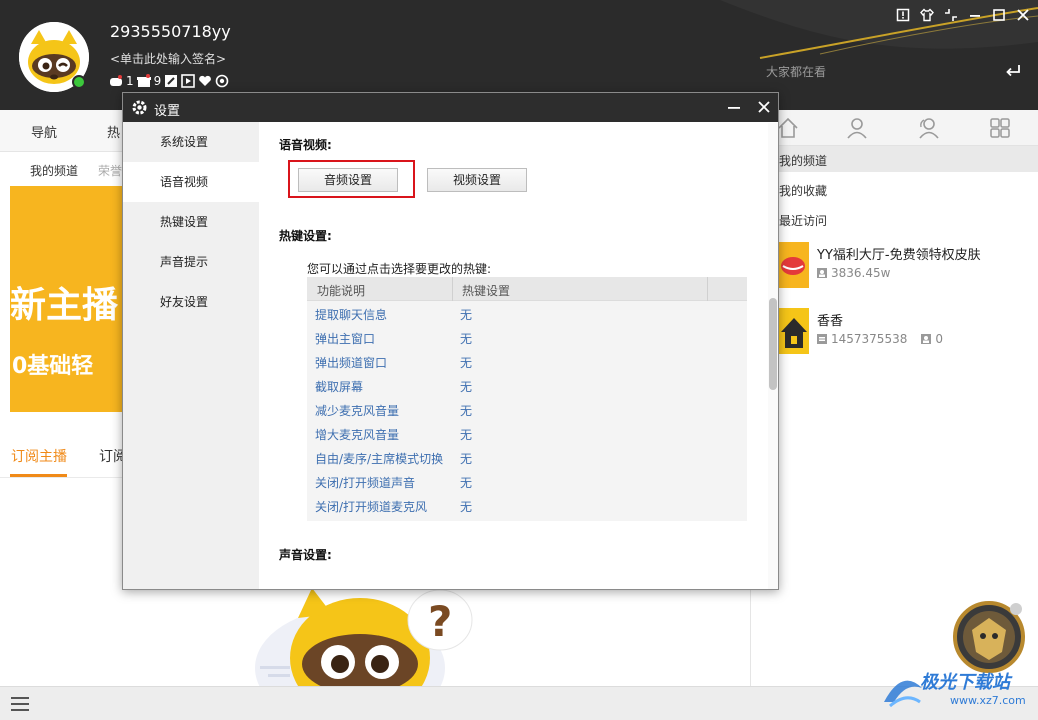 The image size is (1038, 720). What do you see at coordinates (20, 704) in the screenshot?
I see `menu-icon` at bounding box center [20, 704].